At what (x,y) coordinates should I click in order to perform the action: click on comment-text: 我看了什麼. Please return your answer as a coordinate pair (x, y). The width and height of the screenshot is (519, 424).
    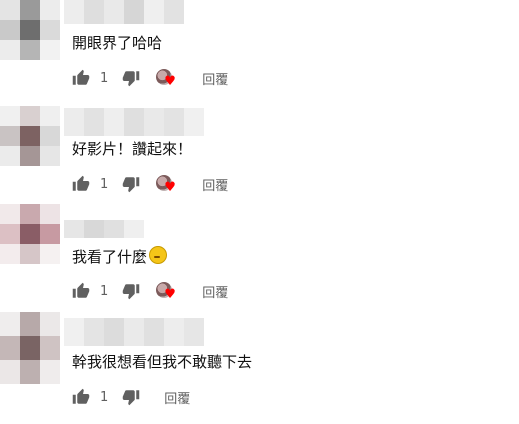
    Looking at the image, I should click on (120, 256).